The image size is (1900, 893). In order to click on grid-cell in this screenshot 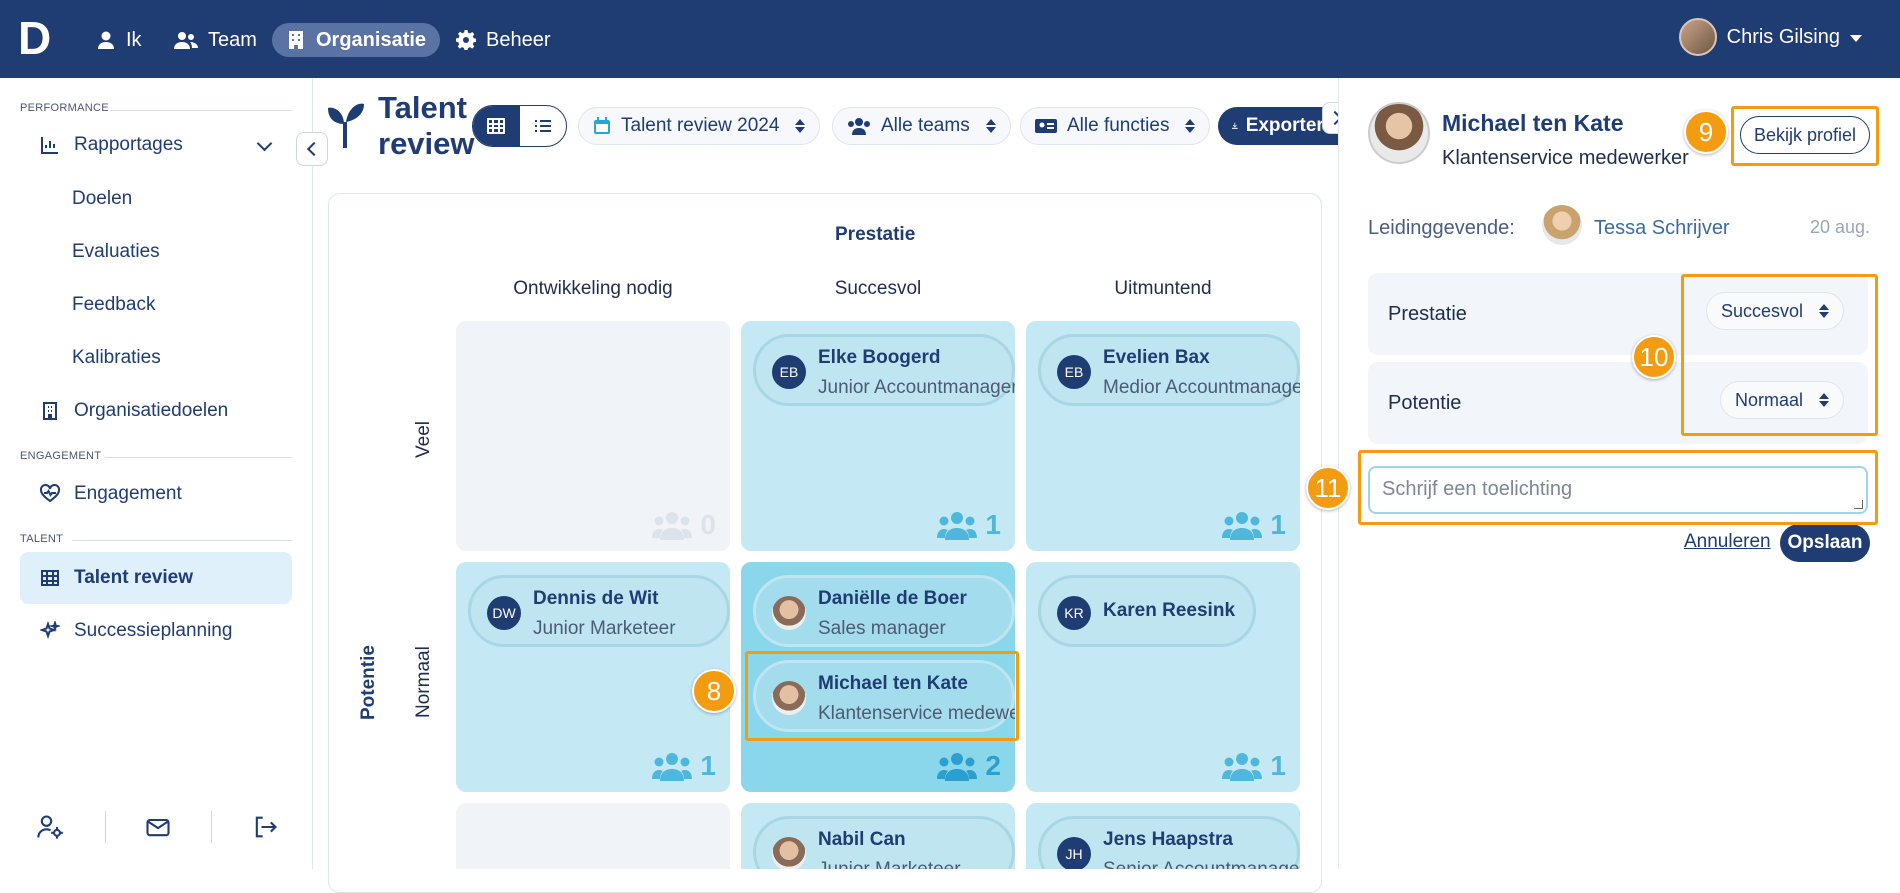, I will do `click(593, 836)`.